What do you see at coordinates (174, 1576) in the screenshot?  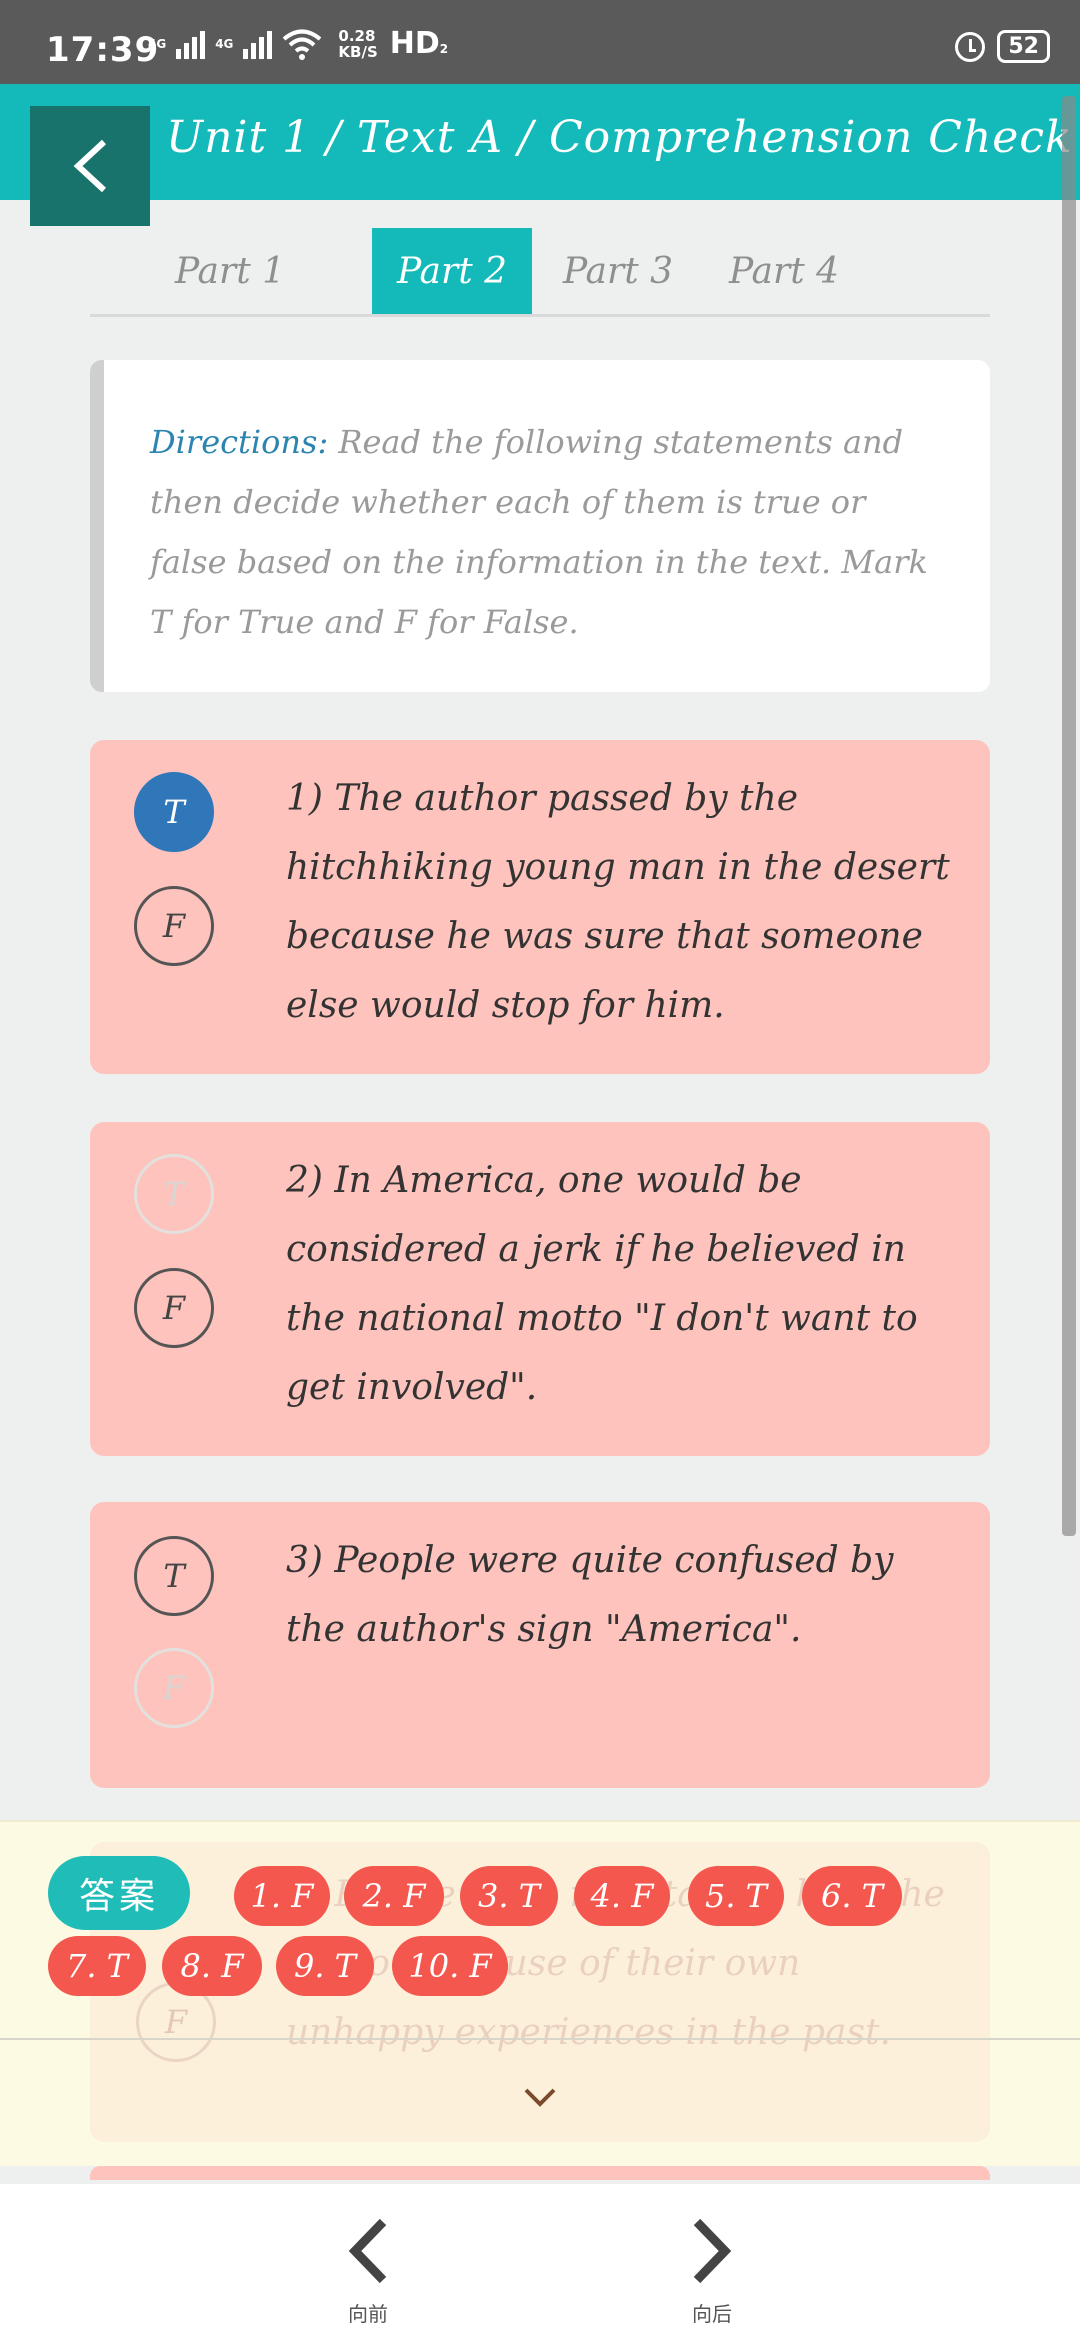 I see `option-true-3: T` at bounding box center [174, 1576].